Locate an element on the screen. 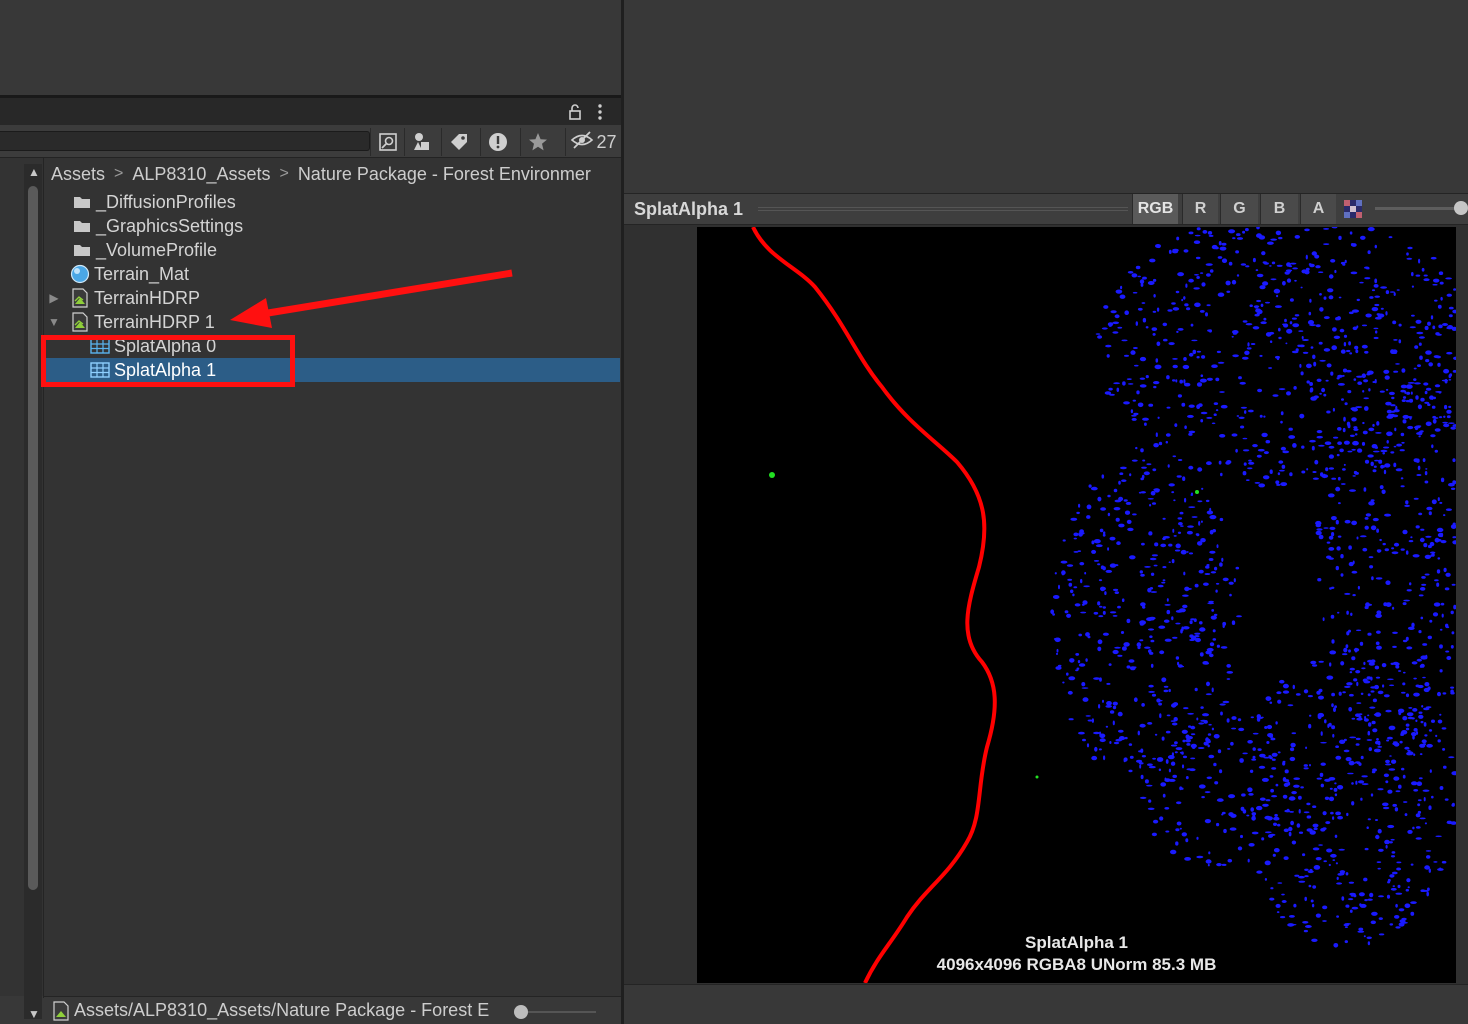  channel-b-button: B is located at coordinates (1279, 209).